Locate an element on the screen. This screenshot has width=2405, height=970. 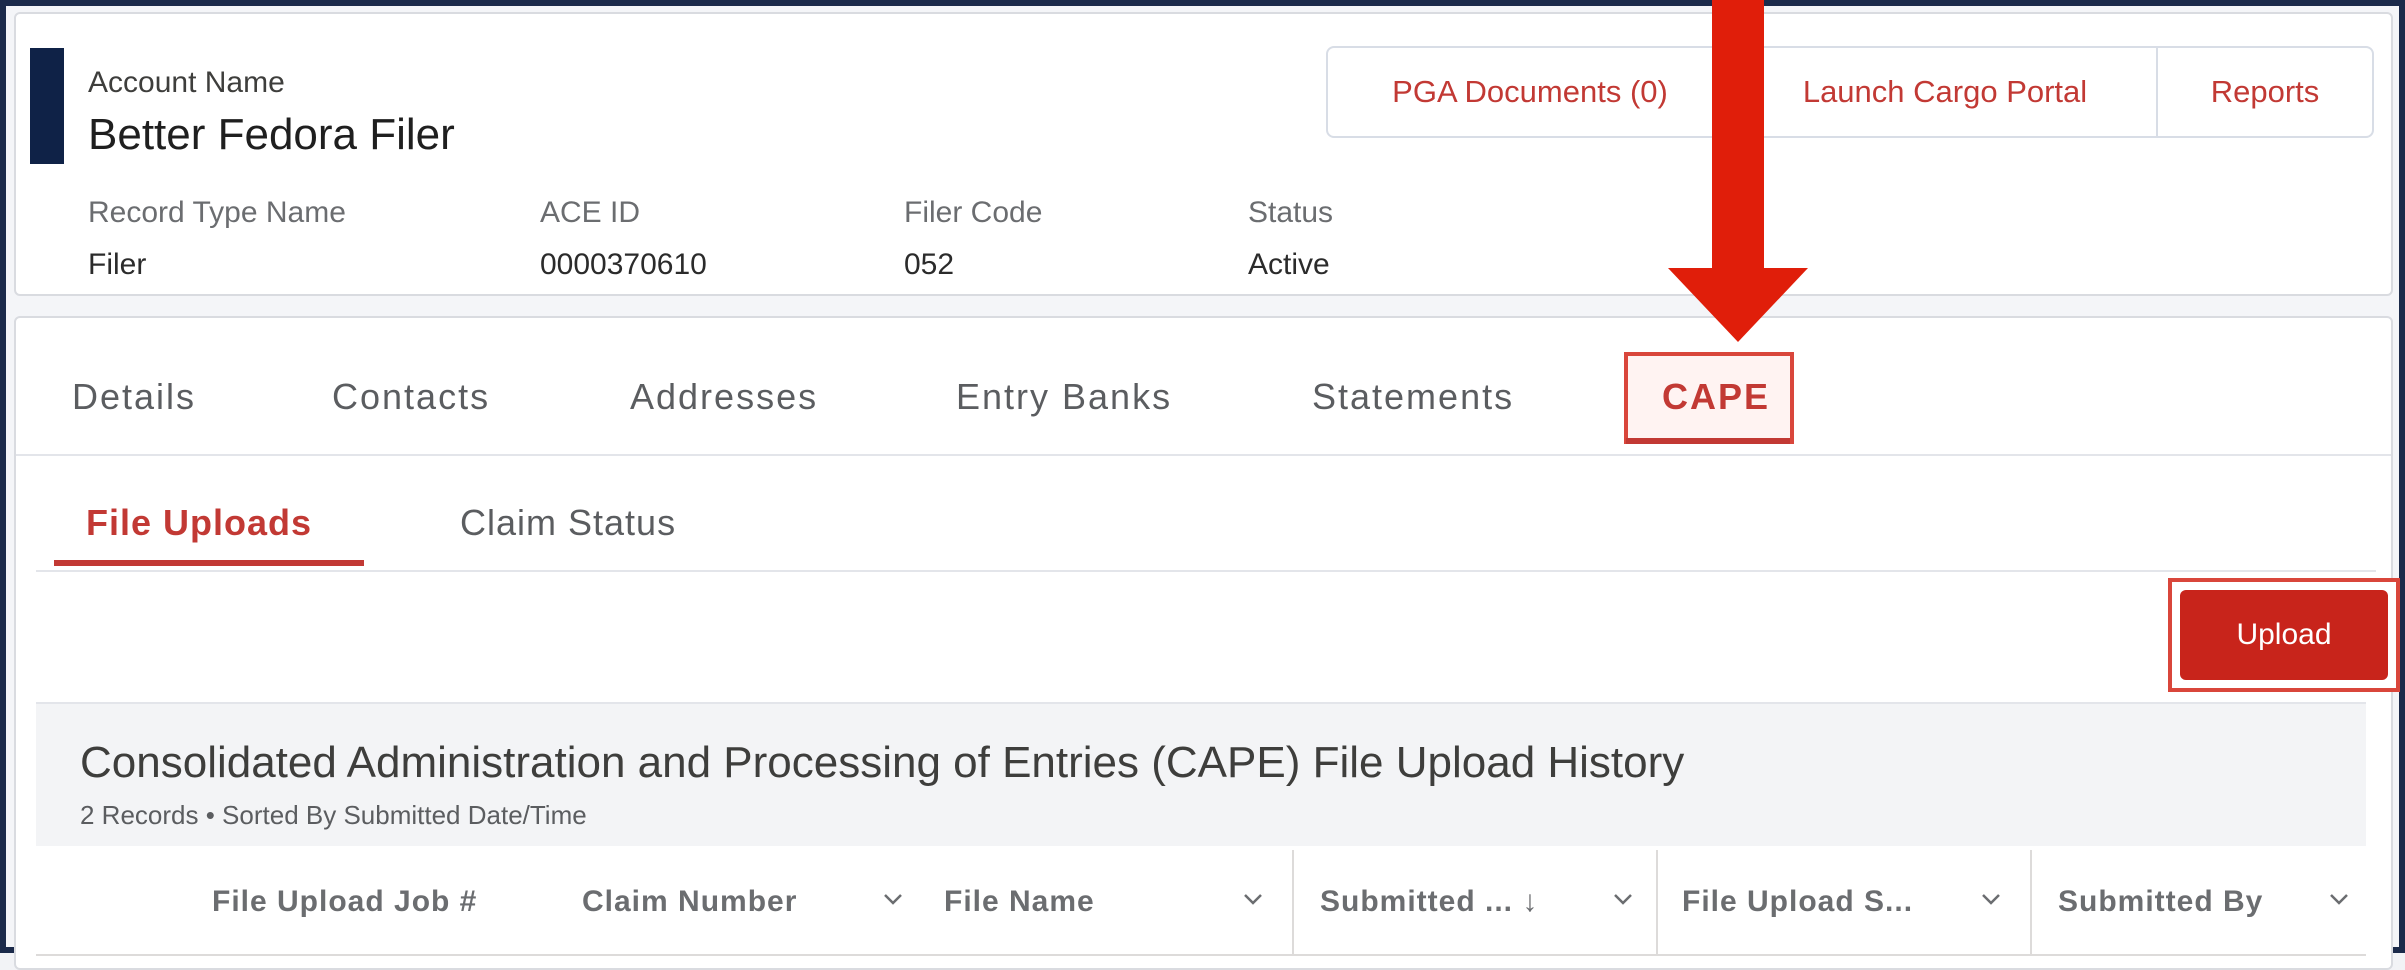
tab-statements: Statements is located at coordinates (1413, 397).